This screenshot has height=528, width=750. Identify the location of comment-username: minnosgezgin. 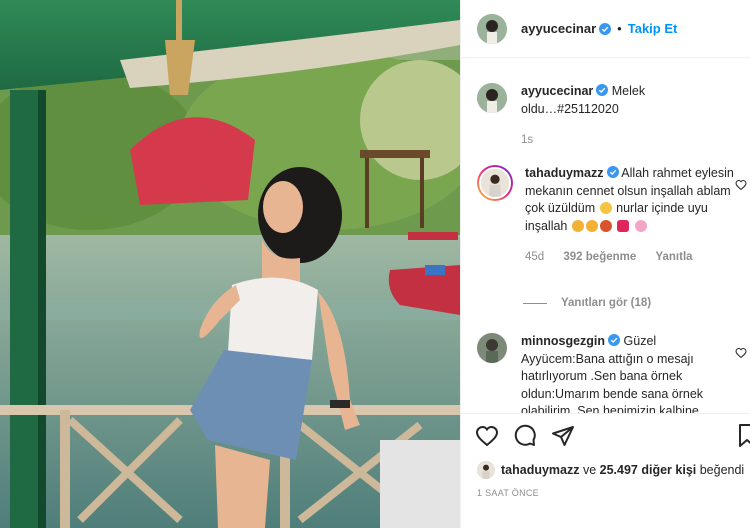
(563, 341).